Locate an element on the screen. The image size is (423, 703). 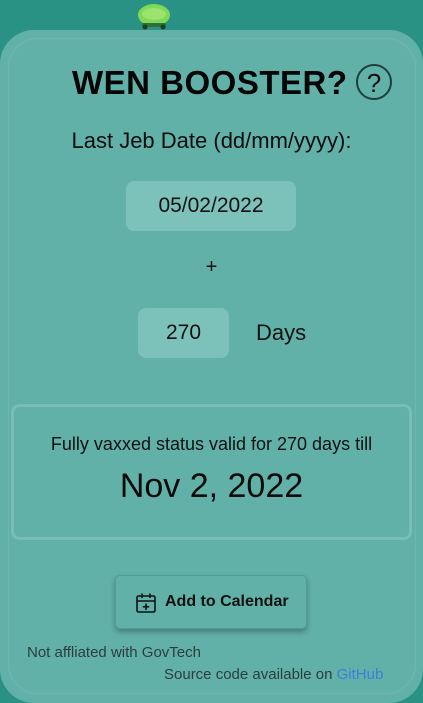
date-label: Last Jeb Date (dd/mm/yyyy): is located at coordinates (211, 140).